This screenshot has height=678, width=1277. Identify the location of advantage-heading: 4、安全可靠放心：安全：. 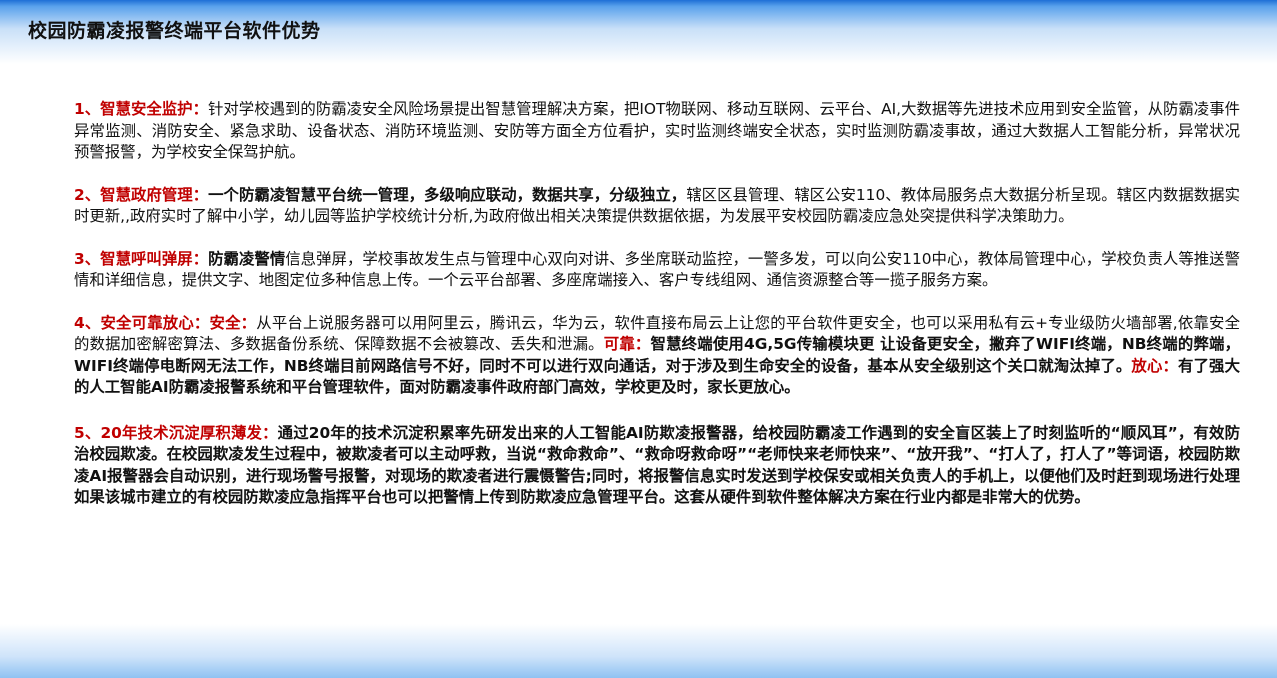
(165, 322).